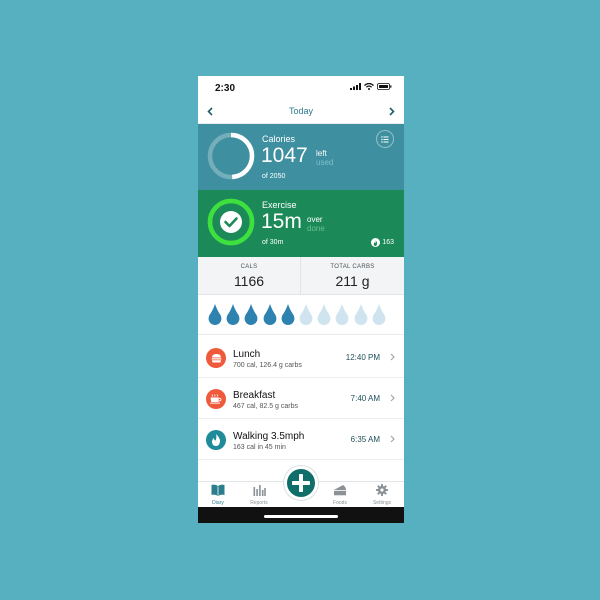 Image resolution: width=600 pixels, height=600 pixels. I want to click on calories-goal: of 2050, so click(274, 176).